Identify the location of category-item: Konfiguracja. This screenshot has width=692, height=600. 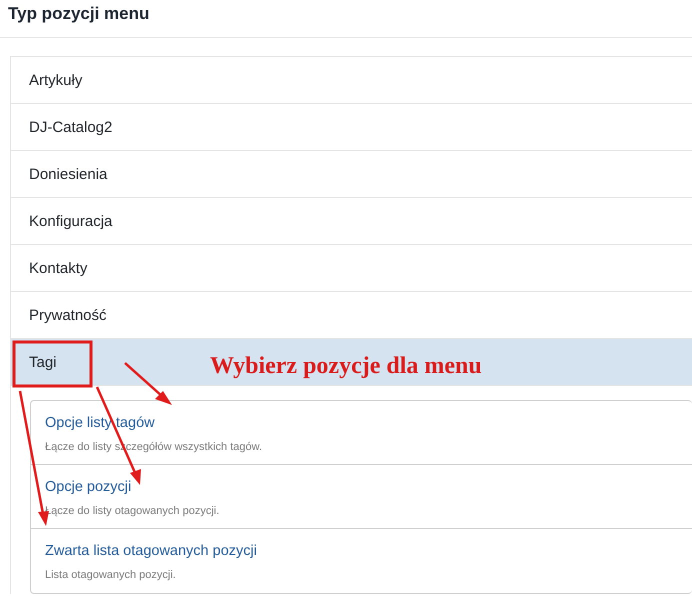
(351, 221).